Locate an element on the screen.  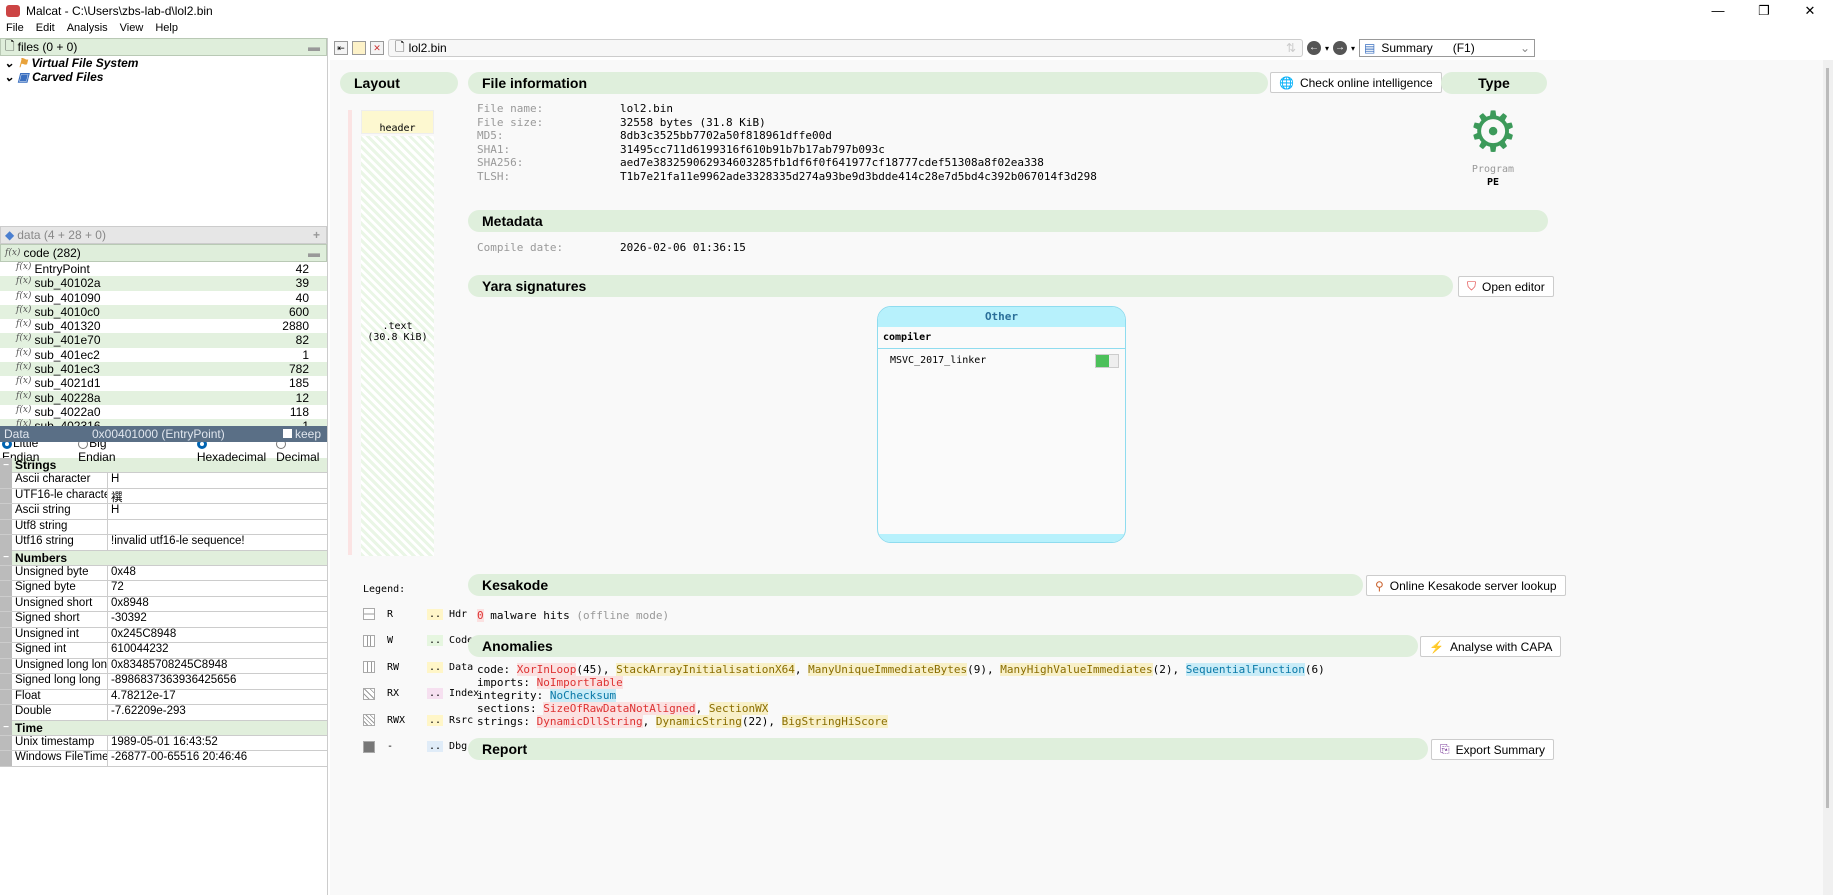
files-panel-header: 🗋 files (0 + 0) ▬ is located at coordinates (163, 47).